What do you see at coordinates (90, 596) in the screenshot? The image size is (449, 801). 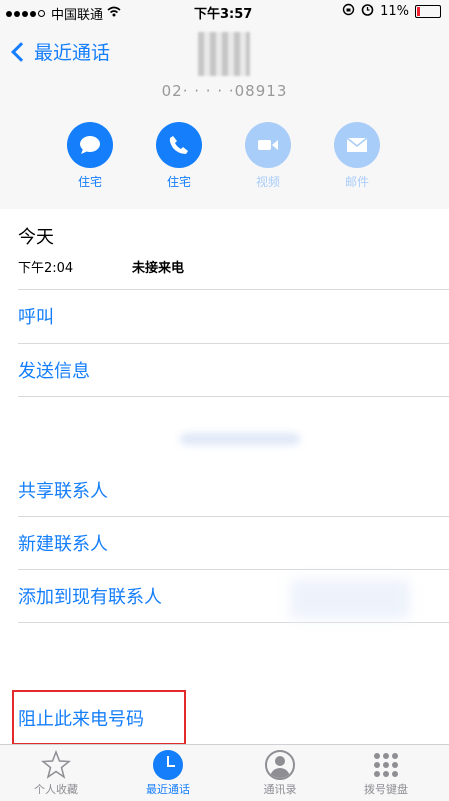 I see `add-to-existing-contact-action: 添加到现有联系人` at bounding box center [90, 596].